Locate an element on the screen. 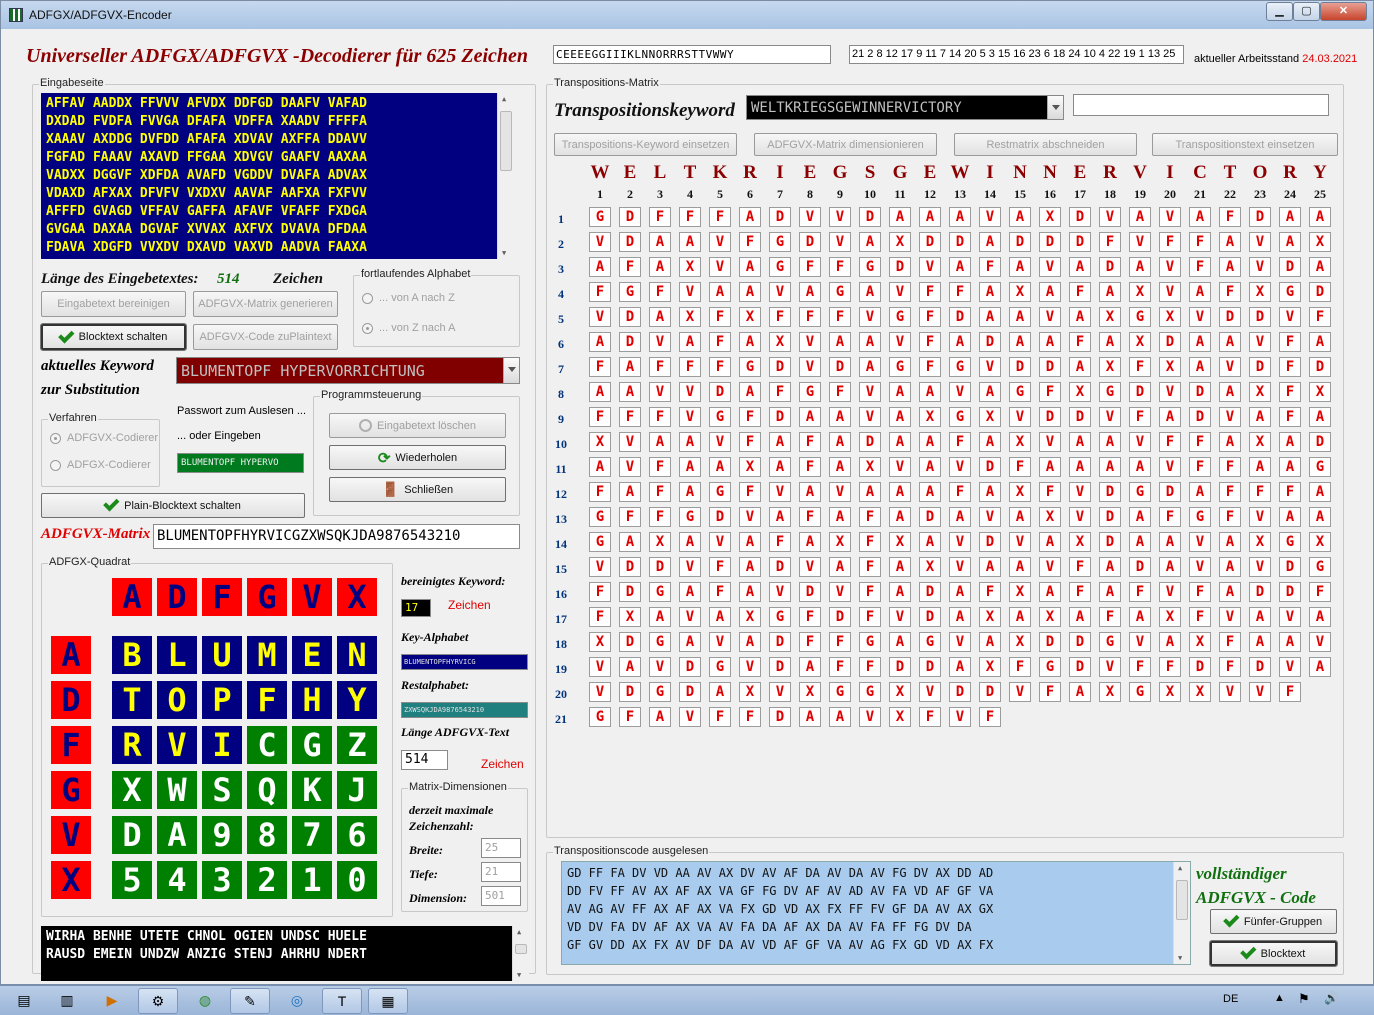 This screenshot has height=1015, width=1374. plain-block-button: Plain-Blocktext schalten is located at coordinates (173, 505).